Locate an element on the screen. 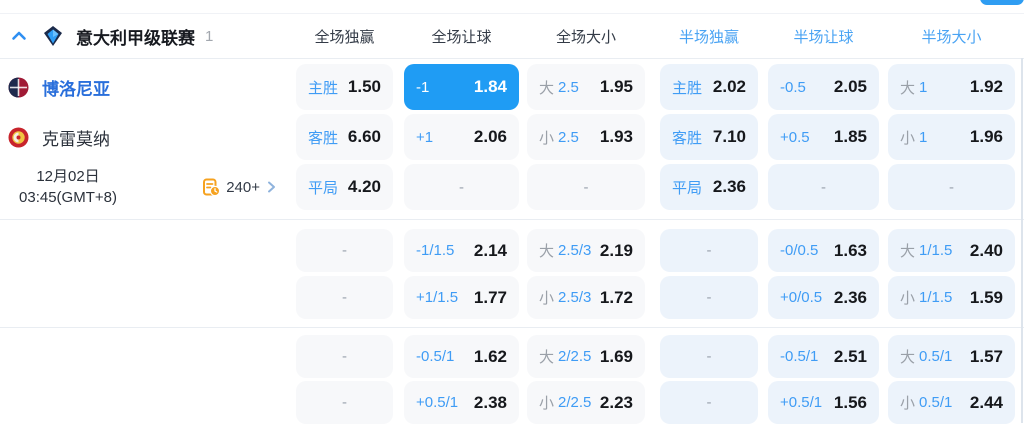 The width and height of the screenshot is (1024, 424). chevron-up-icon is located at coordinates (19, 35).